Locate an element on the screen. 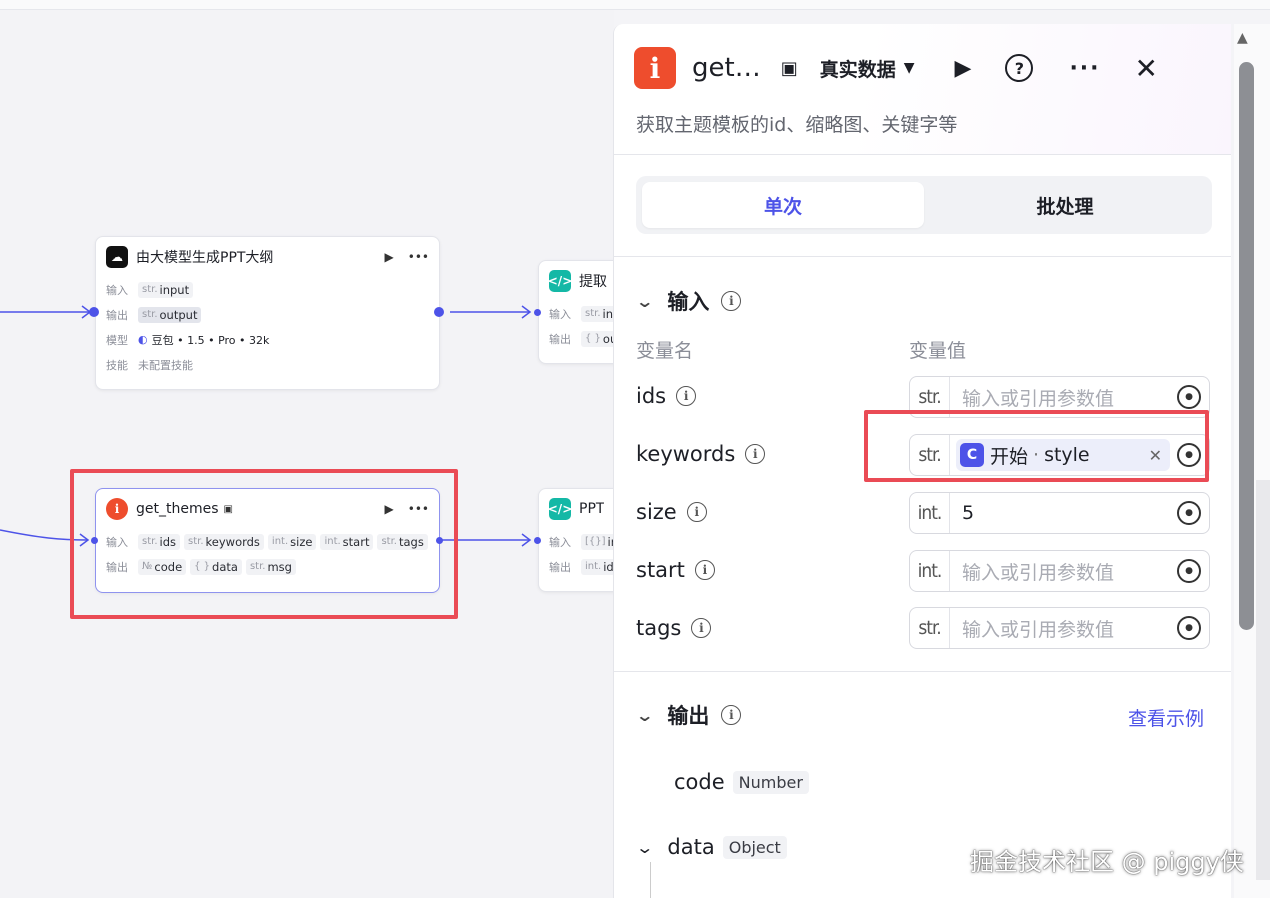 The image size is (1270, 898). ppt-code-node: </> PPT 输入 [{}]in 输出 int.id is located at coordinates (576, 540).